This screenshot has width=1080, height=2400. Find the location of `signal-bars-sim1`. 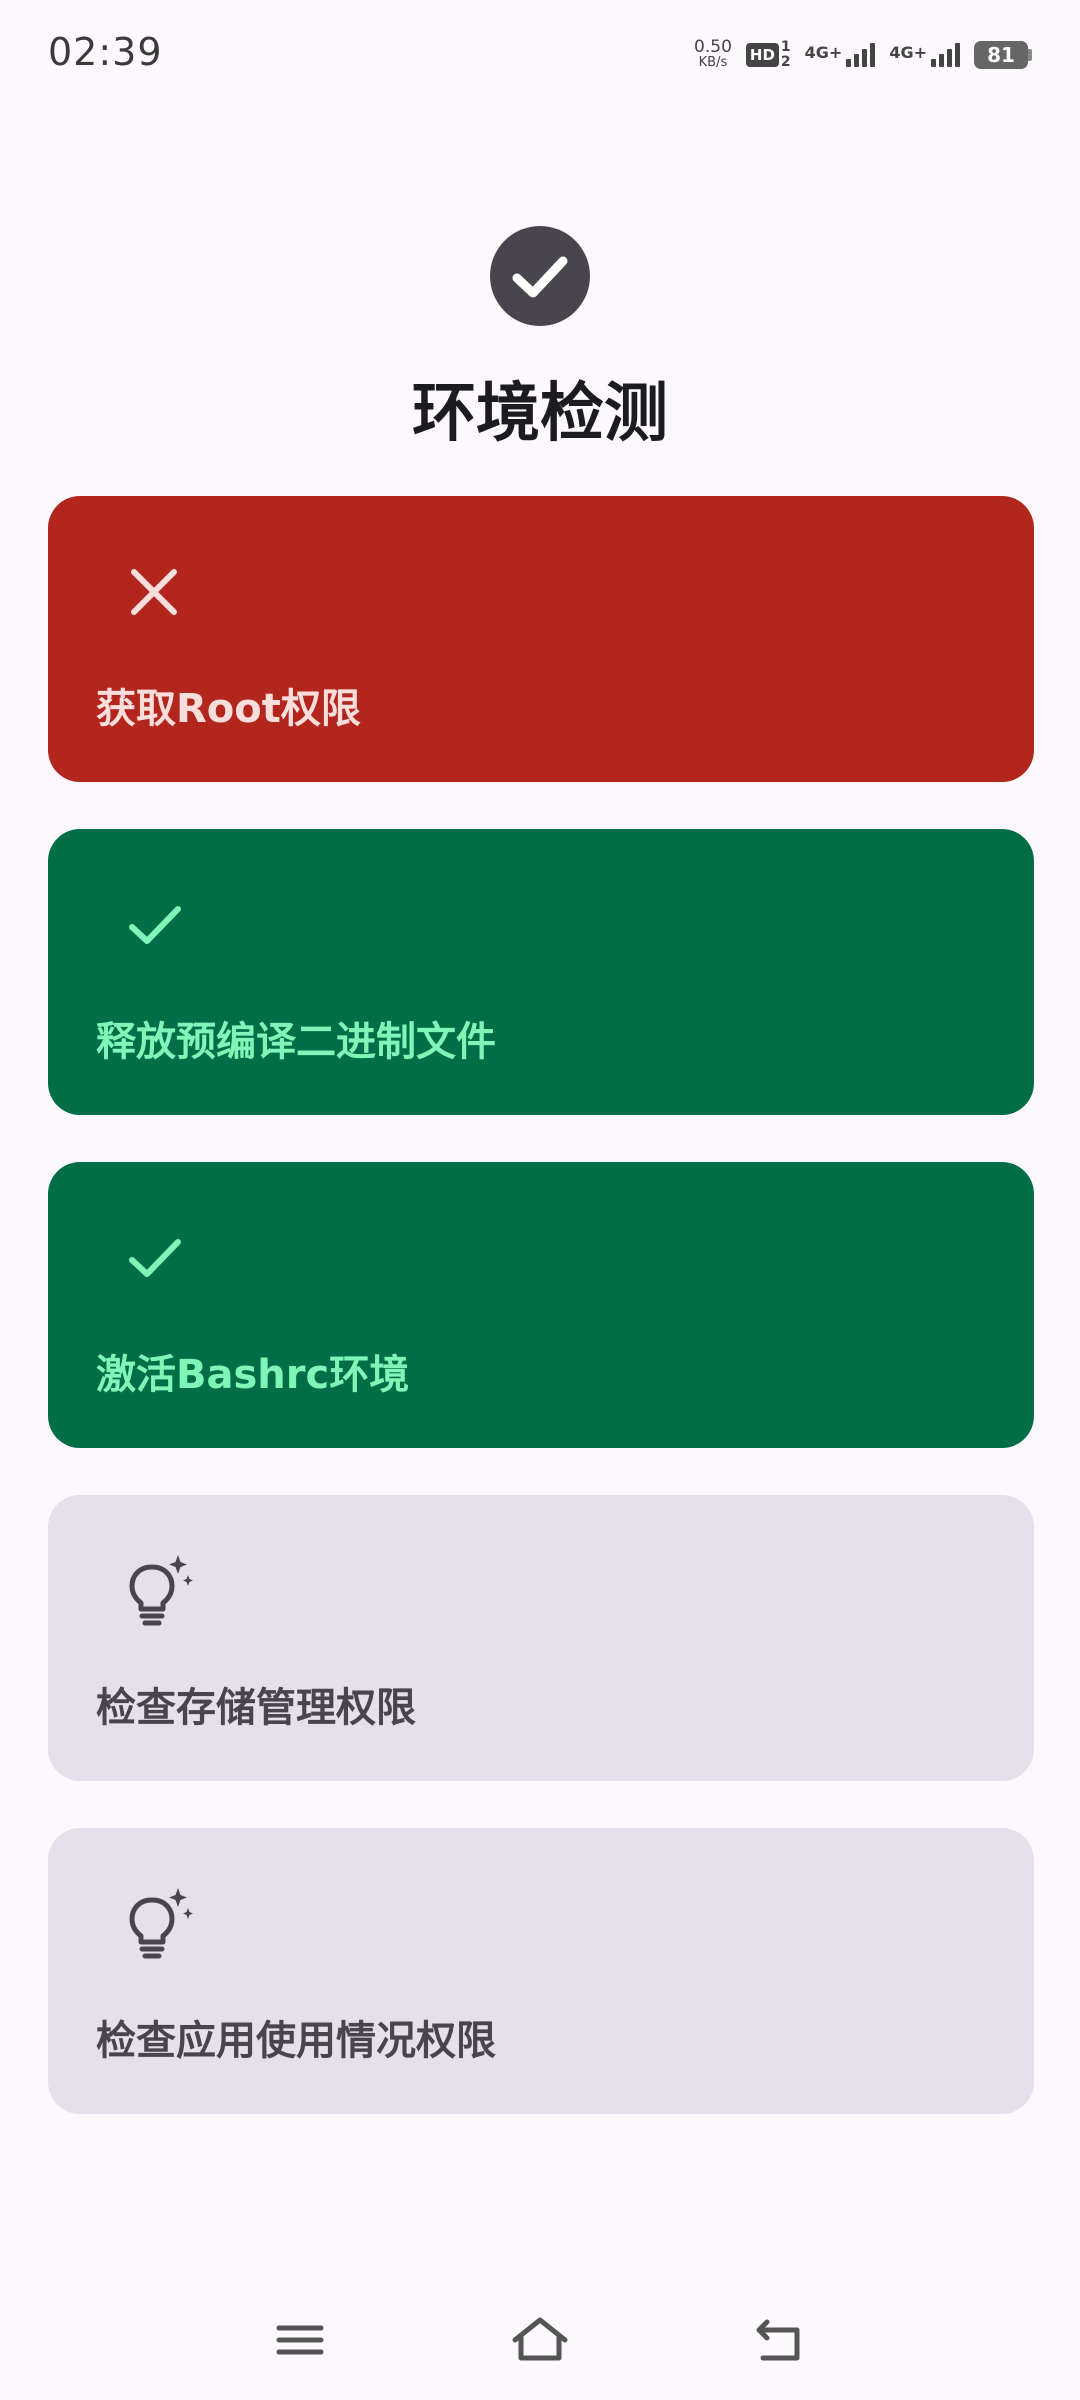

signal-bars-sim1 is located at coordinates (861, 55).